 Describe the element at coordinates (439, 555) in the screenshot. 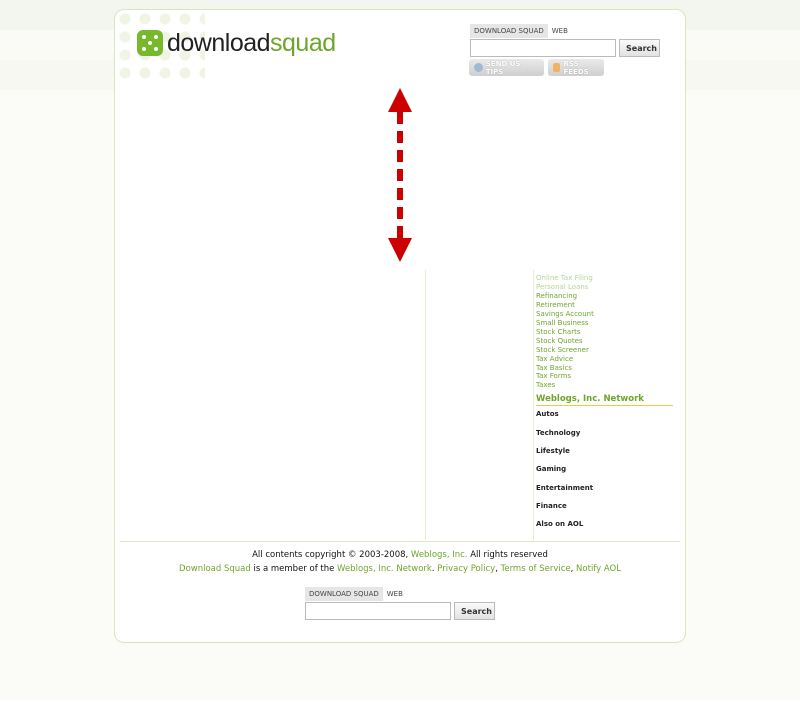

I see `weblogs-link: Weblogs, Inc.` at that location.